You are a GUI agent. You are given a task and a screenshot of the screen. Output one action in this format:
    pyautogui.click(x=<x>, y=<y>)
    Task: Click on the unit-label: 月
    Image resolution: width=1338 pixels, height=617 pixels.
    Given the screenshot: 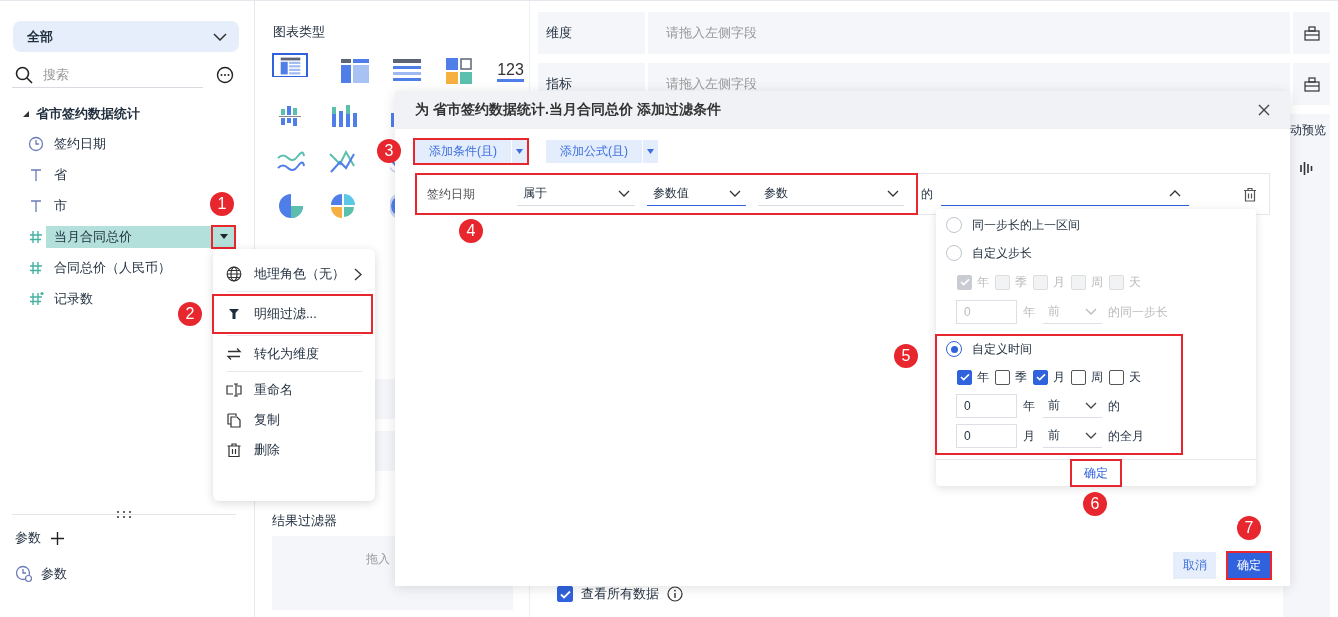 What is the action you would take?
    pyautogui.click(x=1029, y=436)
    